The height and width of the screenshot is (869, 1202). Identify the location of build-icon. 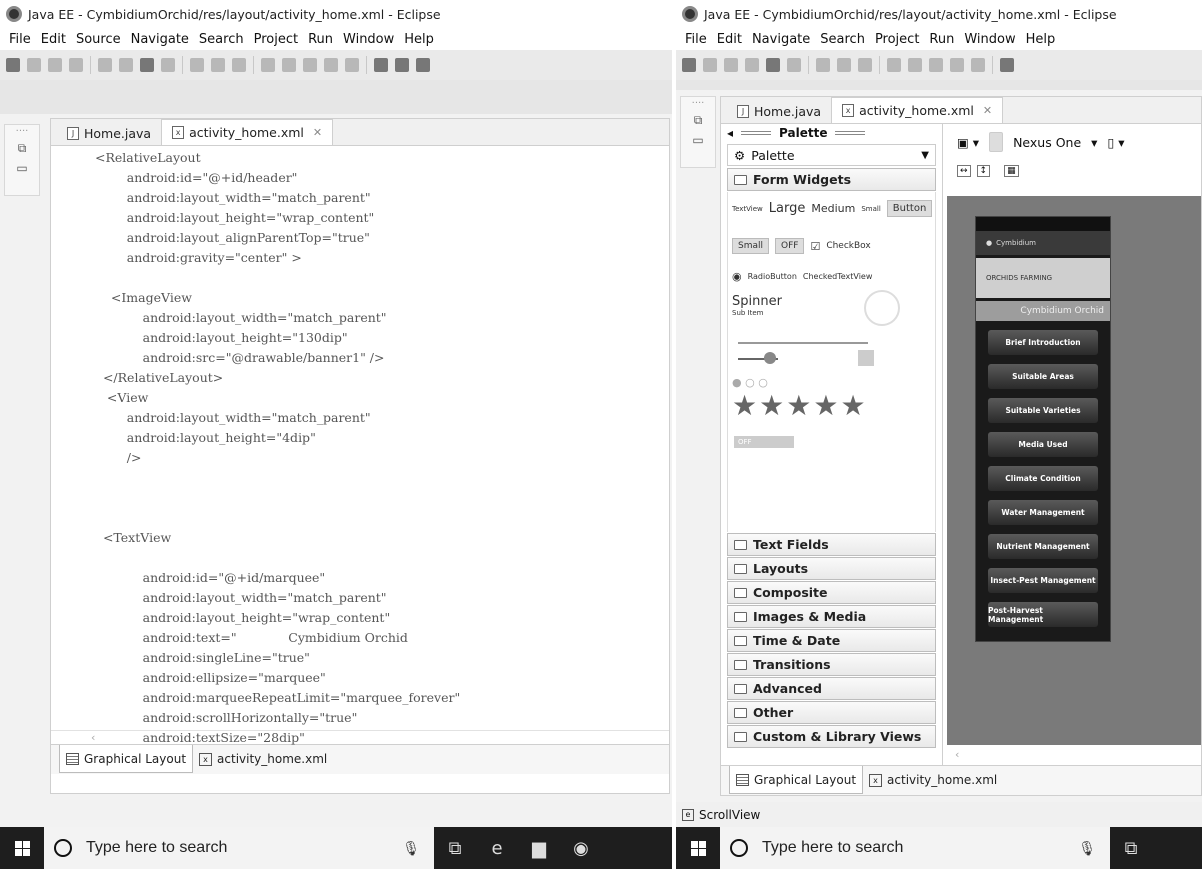
(105, 65).